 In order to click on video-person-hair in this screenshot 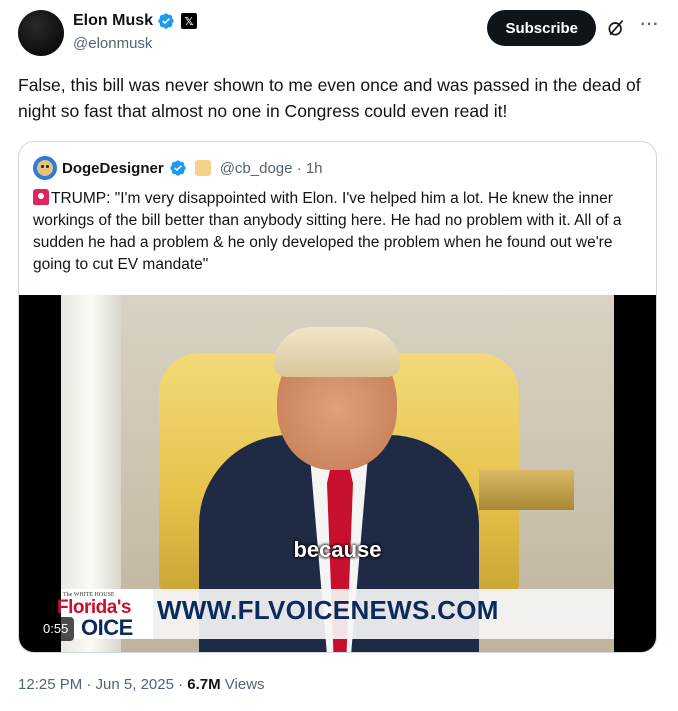, I will do `click(337, 352)`.